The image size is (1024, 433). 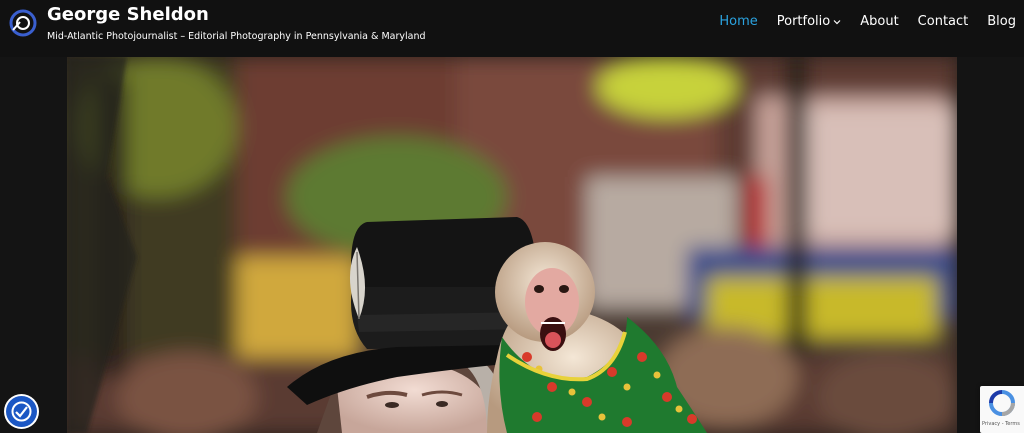 I want to click on nav-home: Home, so click(x=738, y=22).